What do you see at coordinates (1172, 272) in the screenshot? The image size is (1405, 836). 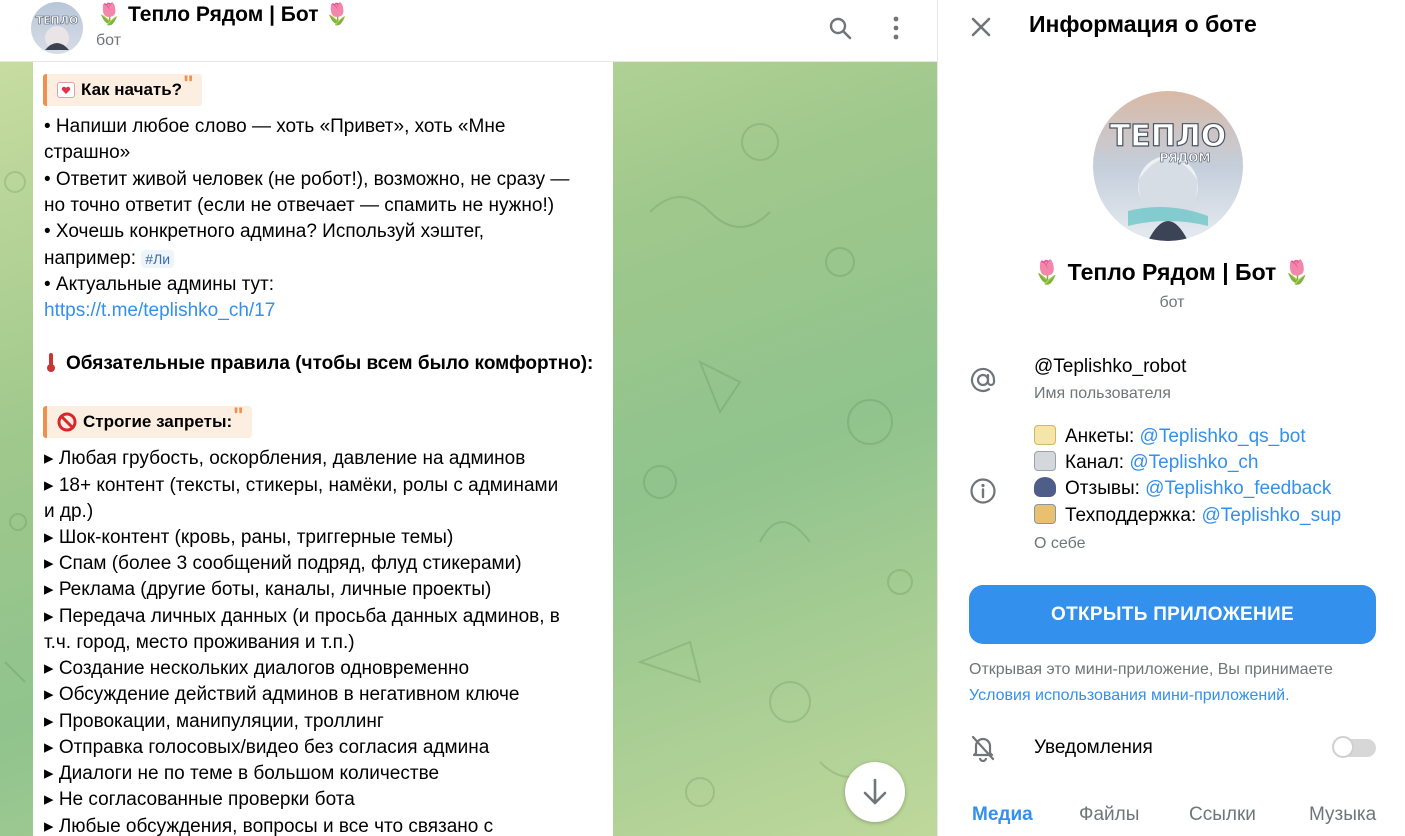 I see `bot-name: 🌷 Тепло Рядом | Бот 🌷` at bounding box center [1172, 272].